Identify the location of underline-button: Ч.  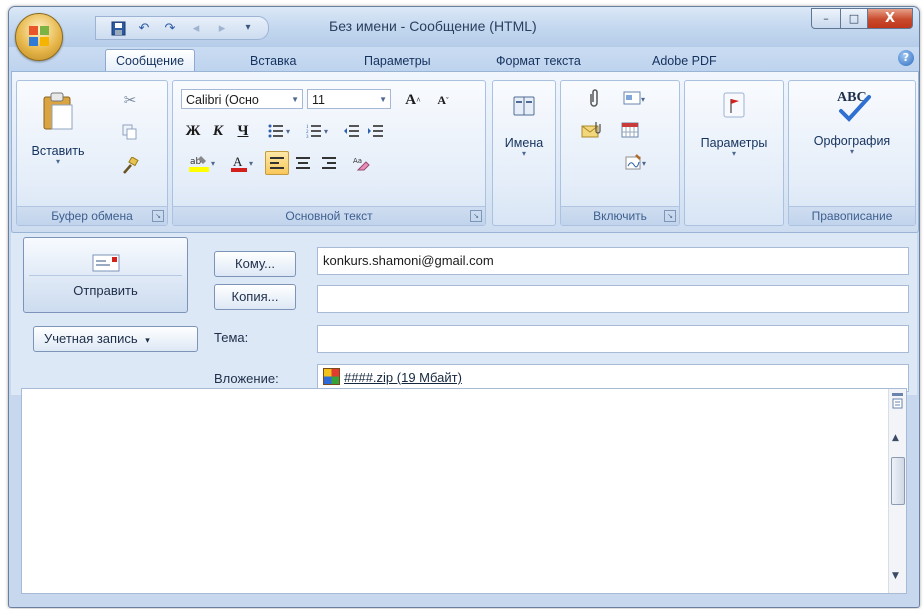
(243, 131).